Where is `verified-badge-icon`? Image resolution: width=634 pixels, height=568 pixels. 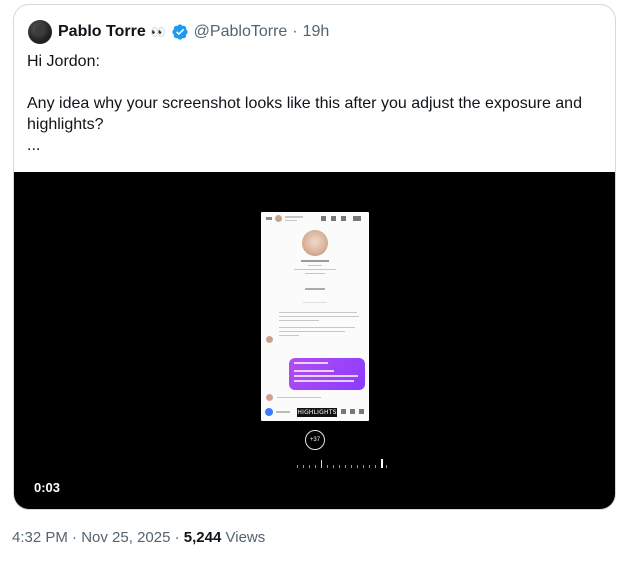 verified-badge-icon is located at coordinates (179, 32).